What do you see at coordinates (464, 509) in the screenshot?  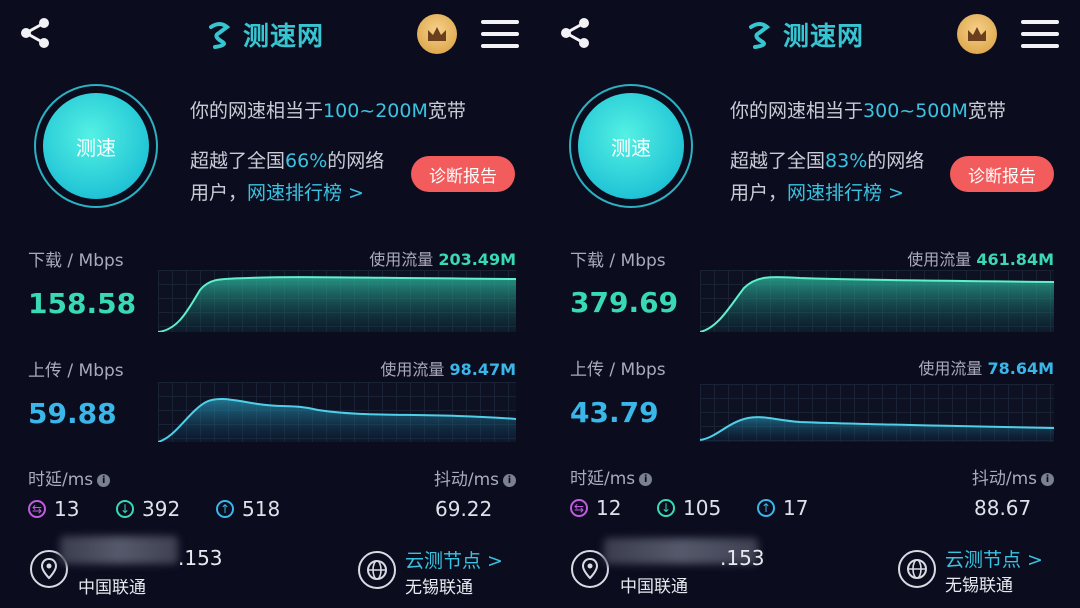 I see `jitter-value: 69.22` at bounding box center [464, 509].